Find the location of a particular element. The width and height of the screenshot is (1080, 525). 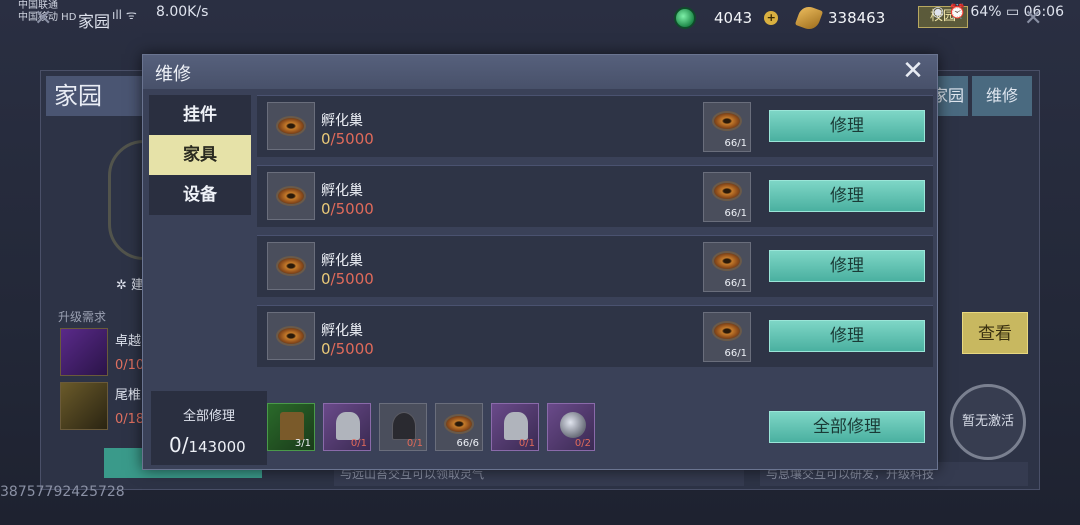

dialog-title: 维修 is located at coordinates (173, 74).